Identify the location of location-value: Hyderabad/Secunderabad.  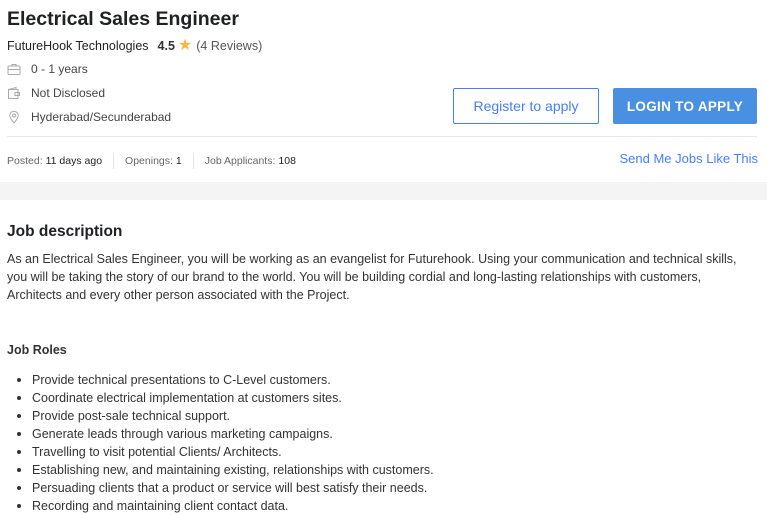
(101, 117).